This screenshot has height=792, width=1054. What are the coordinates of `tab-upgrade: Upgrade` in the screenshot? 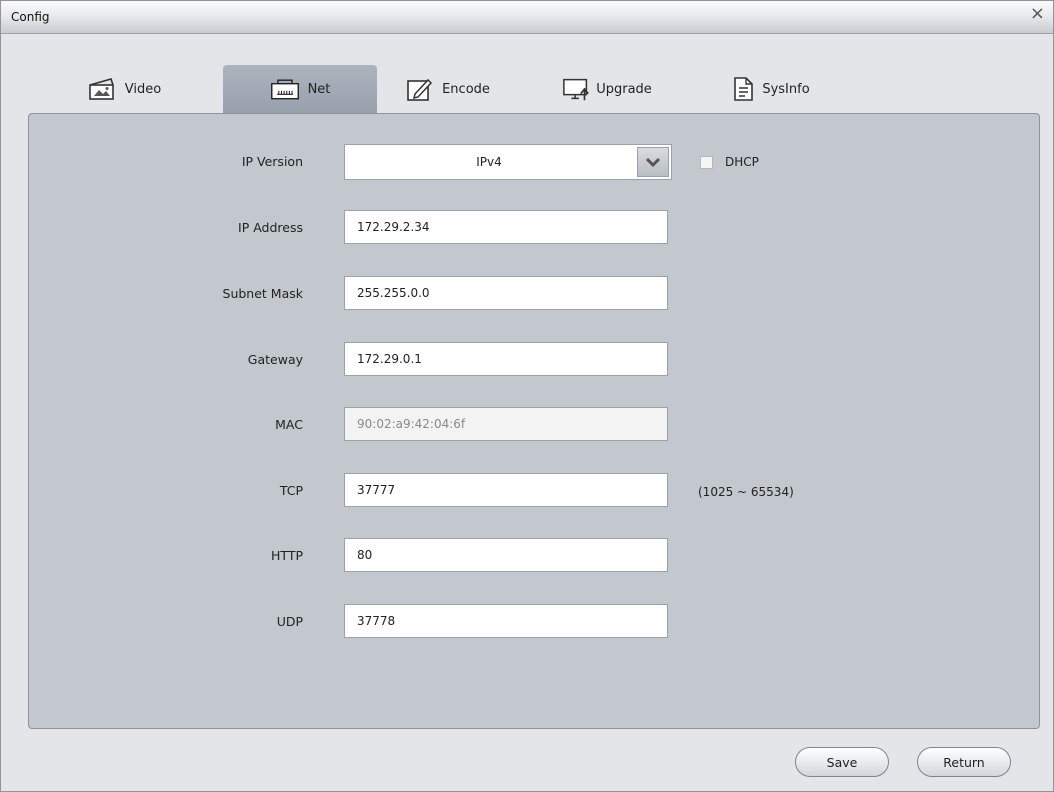 It's located at (607, 89).